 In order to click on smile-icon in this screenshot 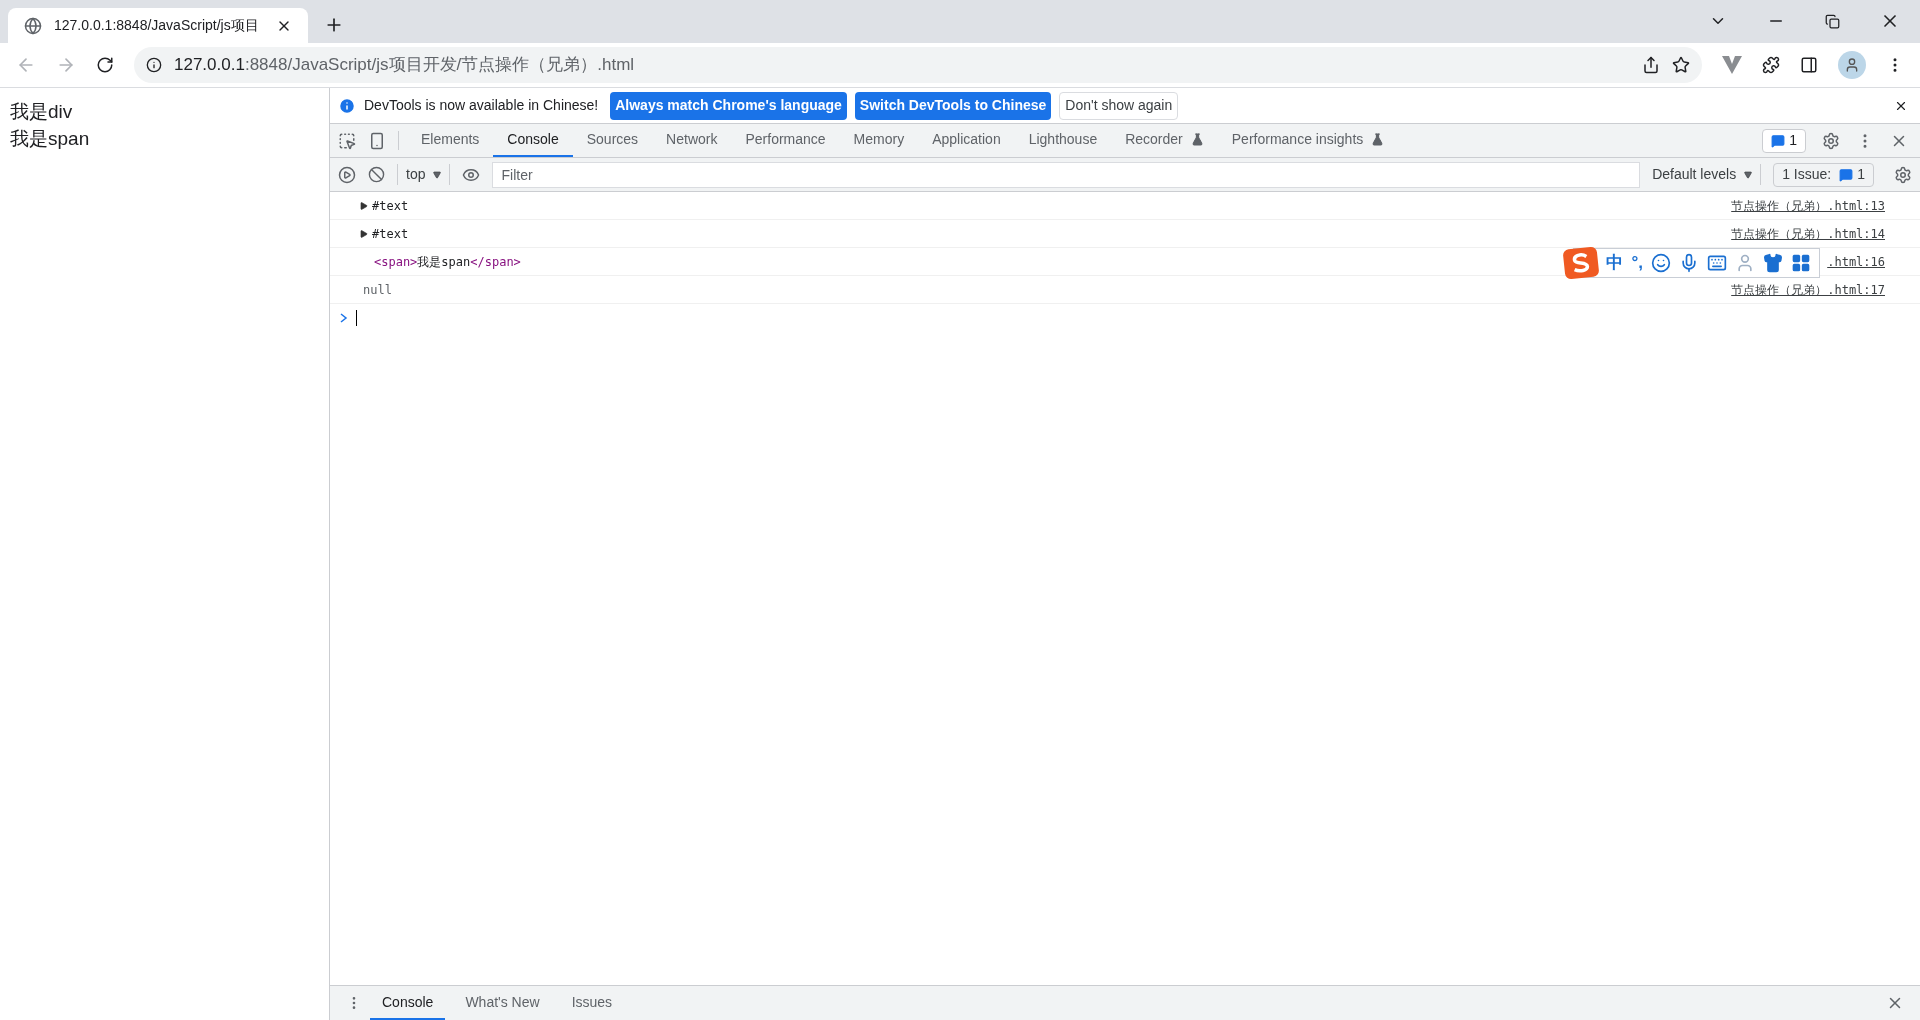, I will do `click(1661, 263)`.